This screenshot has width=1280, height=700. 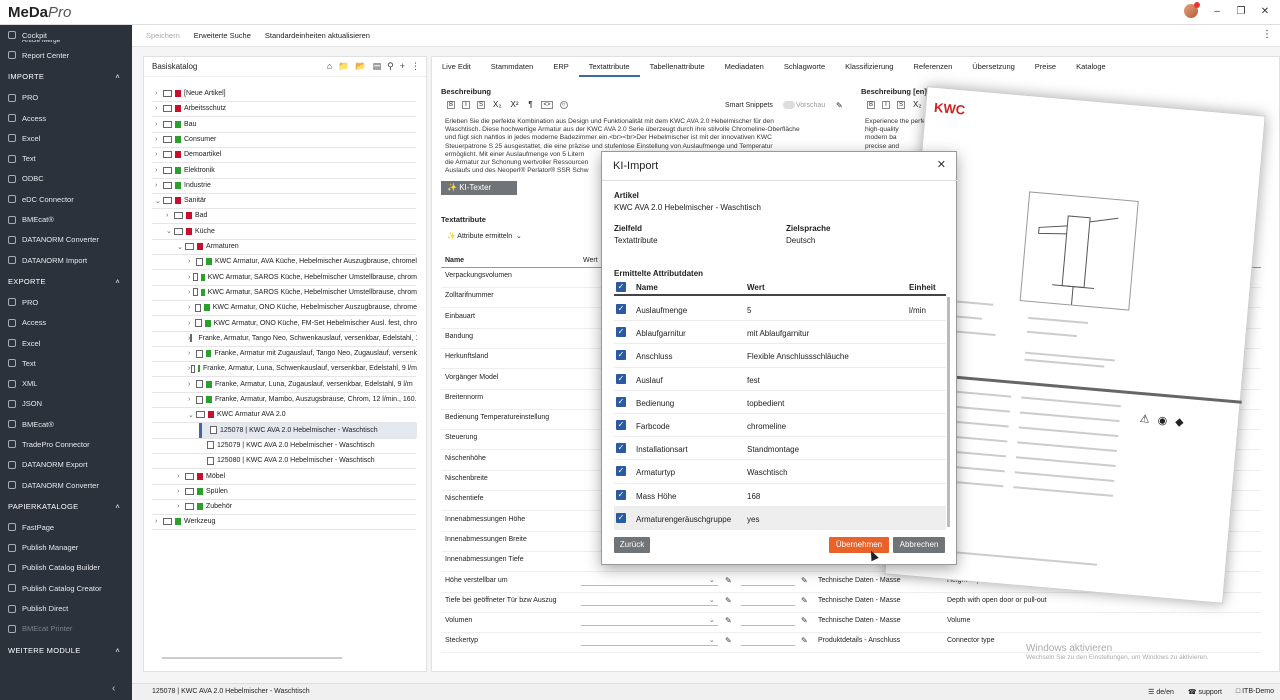 I want to click on sidebar-item-publish-manager: Publish Manager, so click(x=66, y=548).